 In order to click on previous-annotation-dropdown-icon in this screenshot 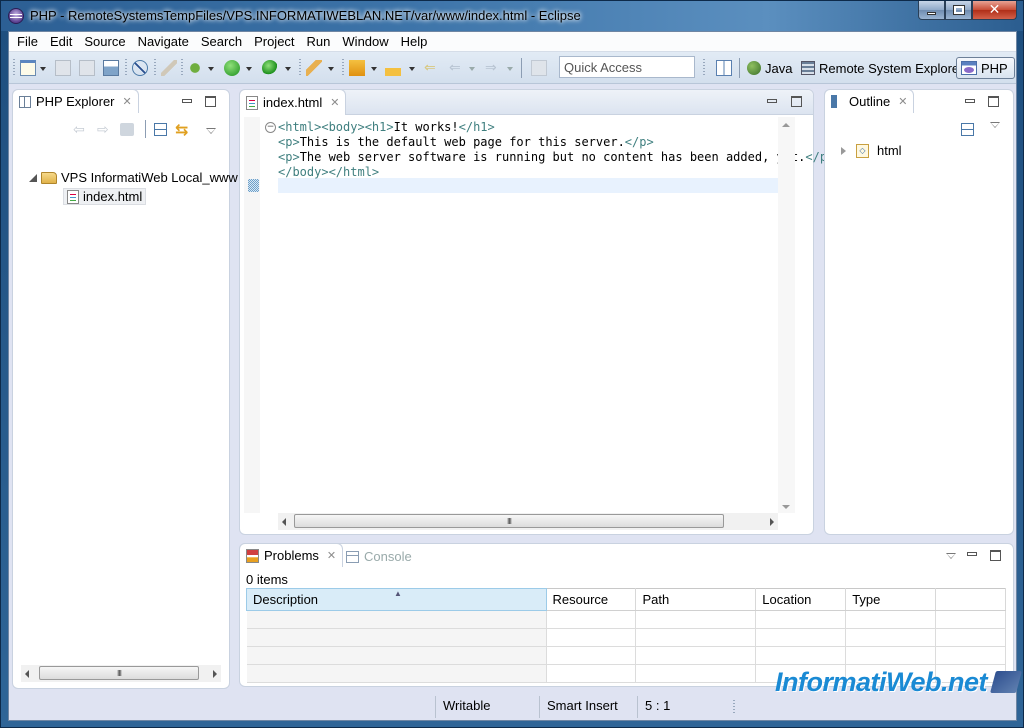, I will do `click(412, 69)`.